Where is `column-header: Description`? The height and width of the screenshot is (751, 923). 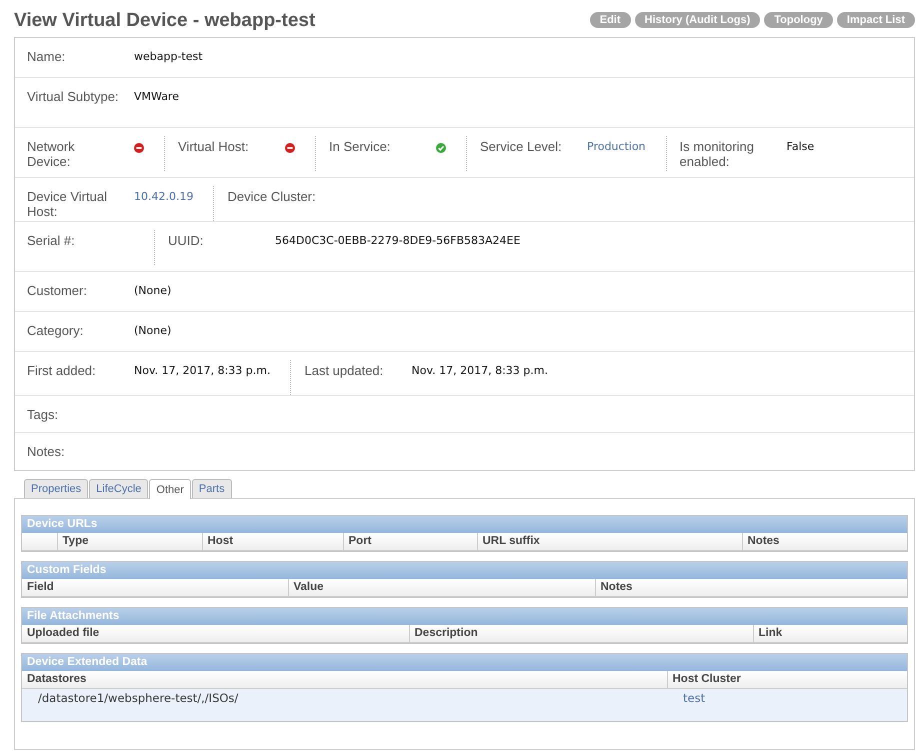
column-header: Description is located at coordinates (581, 633).